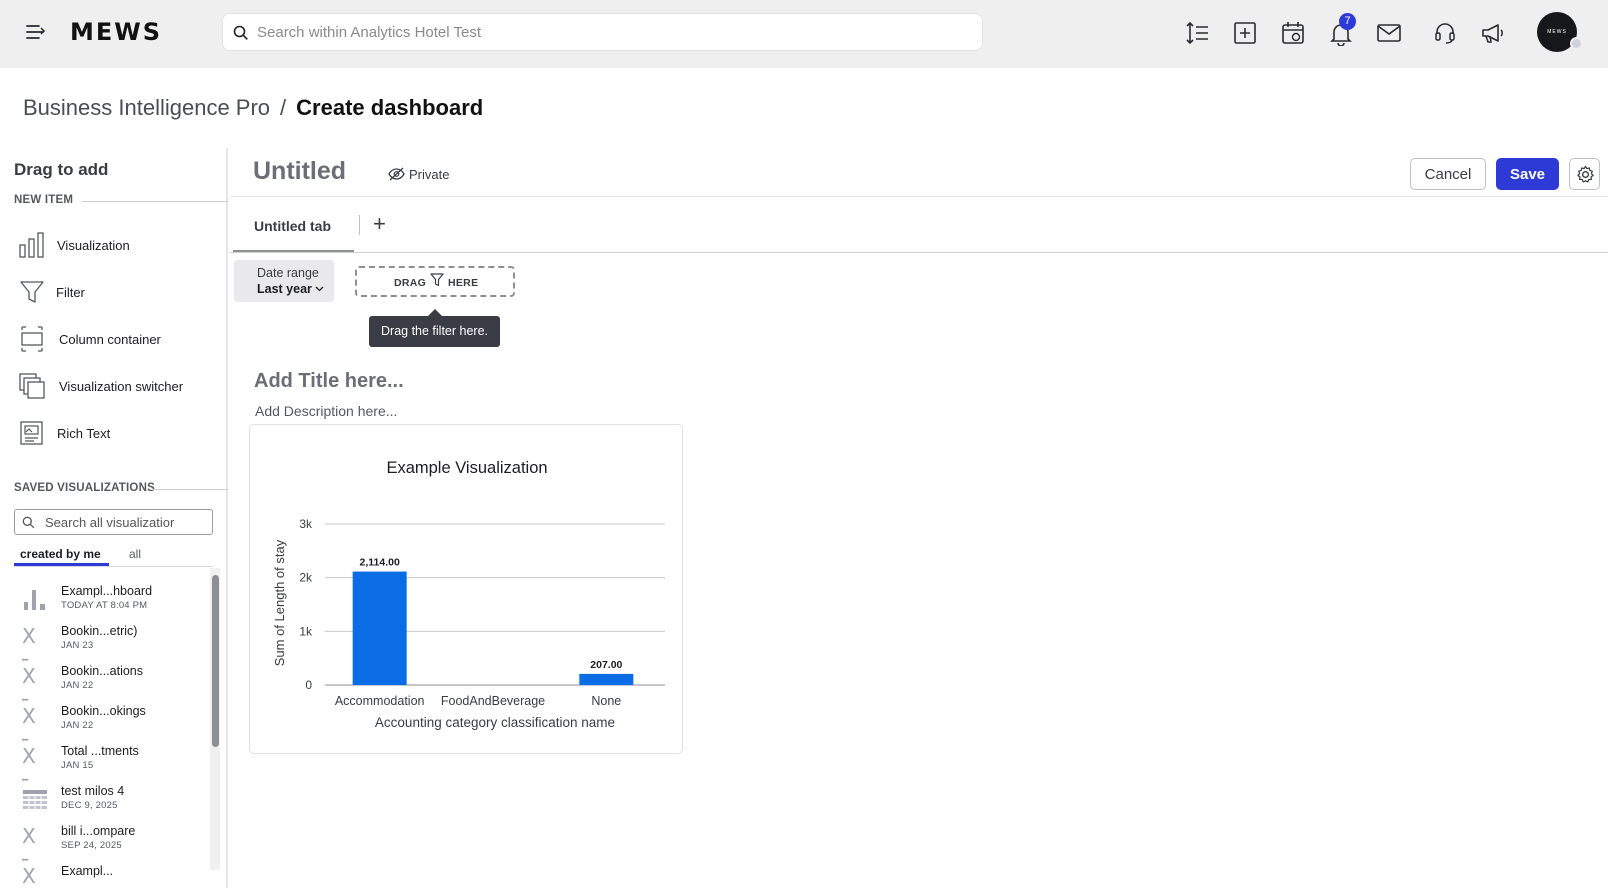 This screenshot has width=1608, height=888. Describe the element at coordinates (121, 386) in the screenshot. I see `new-item-label: Visualization switcher` at that location.